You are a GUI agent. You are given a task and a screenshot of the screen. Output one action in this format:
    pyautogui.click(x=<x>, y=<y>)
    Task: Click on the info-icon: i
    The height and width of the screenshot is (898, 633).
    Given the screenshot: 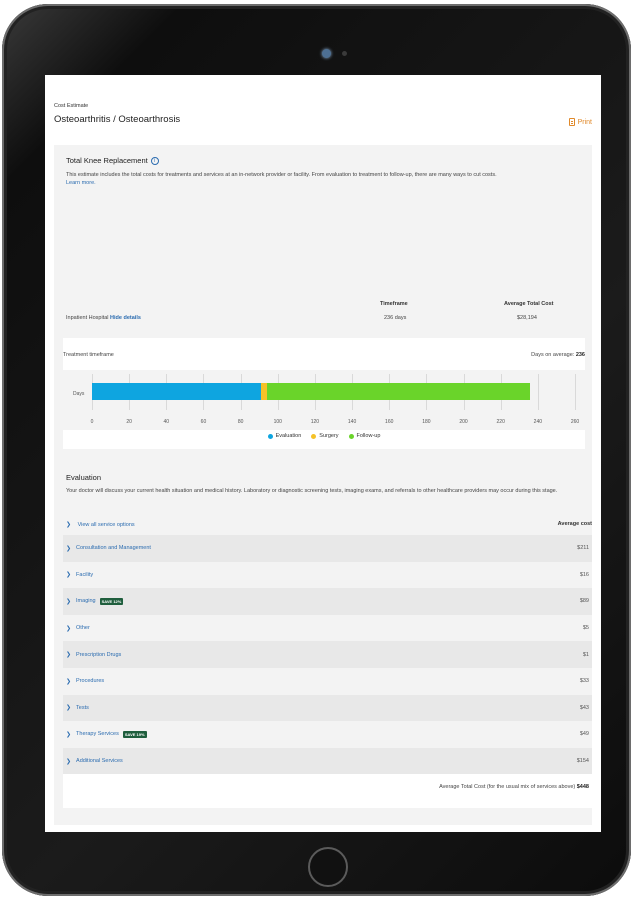 What is the action you would take?
    pyautogui.click(x=154, y=160)
    